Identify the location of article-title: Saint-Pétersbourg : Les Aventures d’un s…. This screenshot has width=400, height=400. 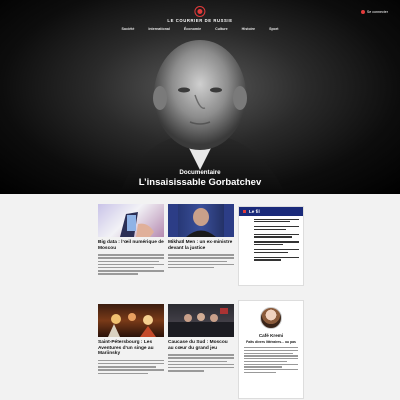
(131, 348).